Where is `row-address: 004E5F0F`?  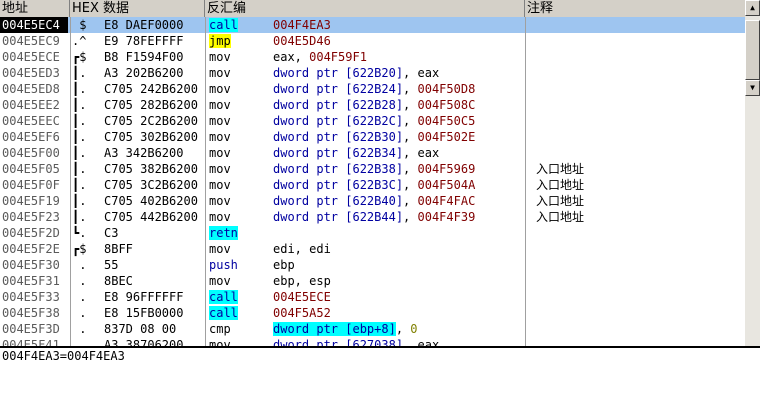
row-address: 004E5F0F is located at coordinates (31, 185).